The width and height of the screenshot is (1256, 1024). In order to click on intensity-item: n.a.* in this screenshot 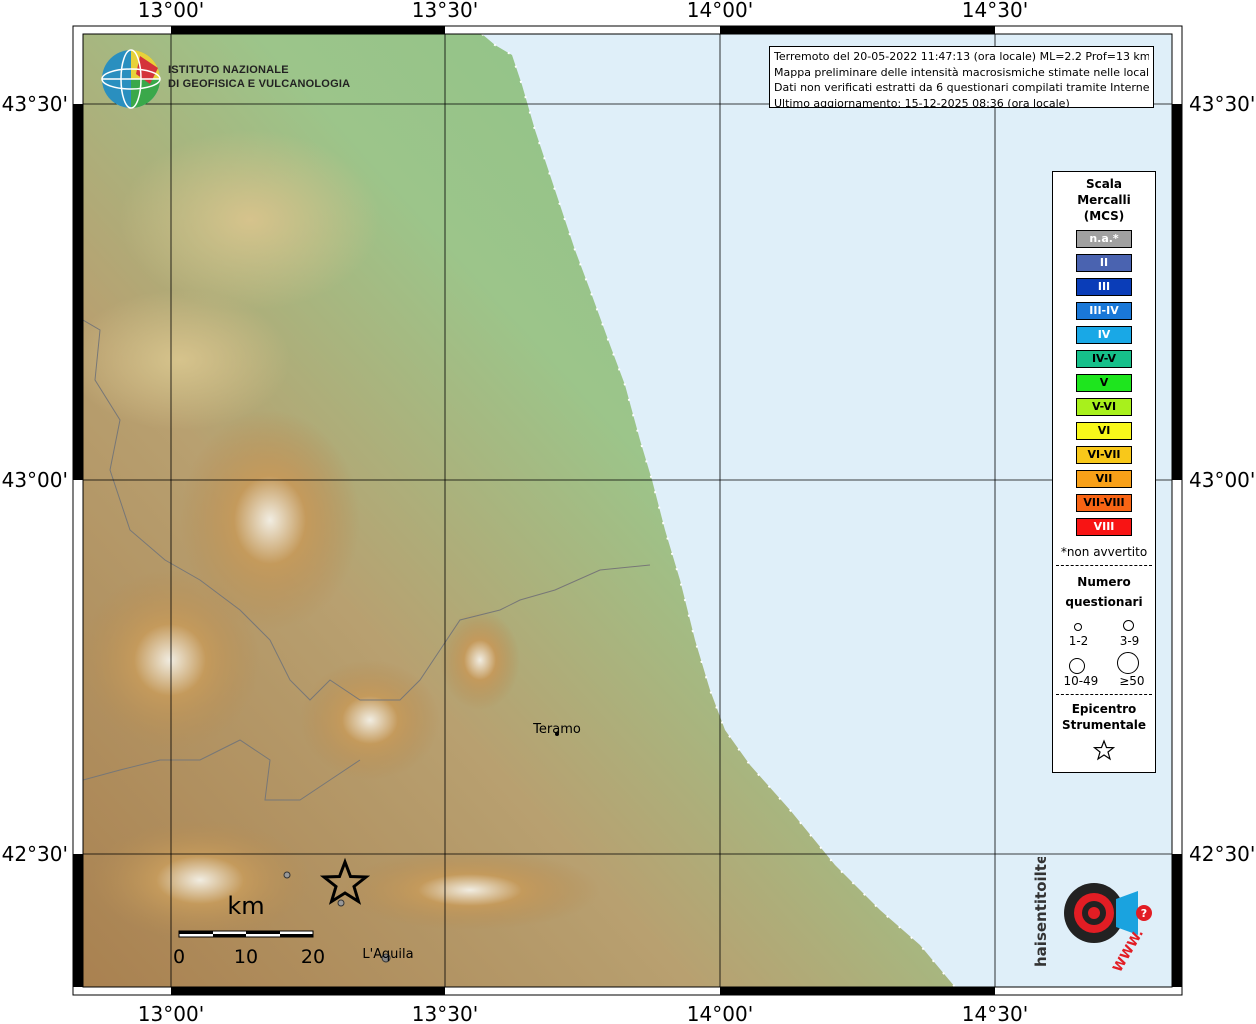, I will do `click(1104, 239)`.